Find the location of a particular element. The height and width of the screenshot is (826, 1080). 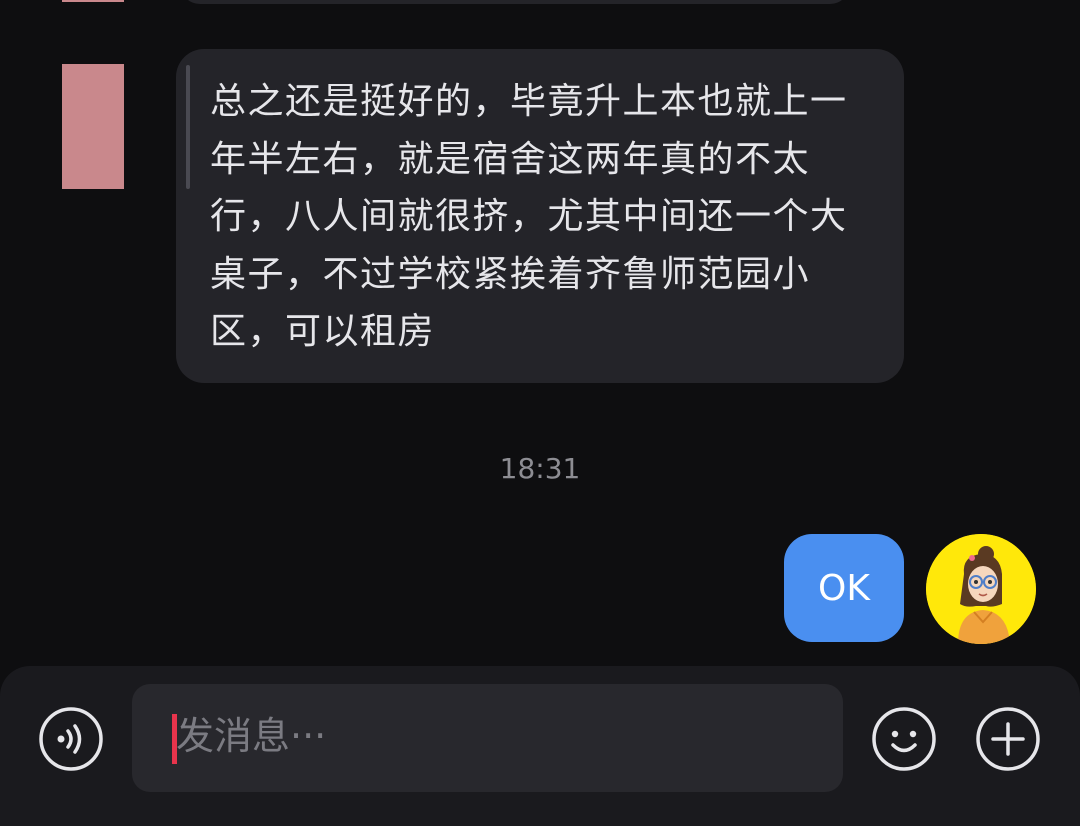

voice-waves-icon is located at coordinates (71, 739).